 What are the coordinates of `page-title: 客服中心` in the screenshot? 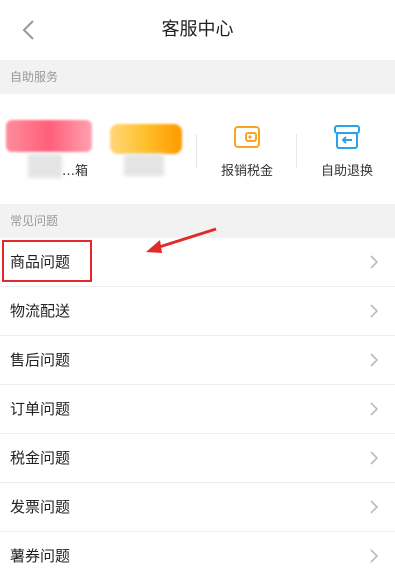 It's located at (197, 29).